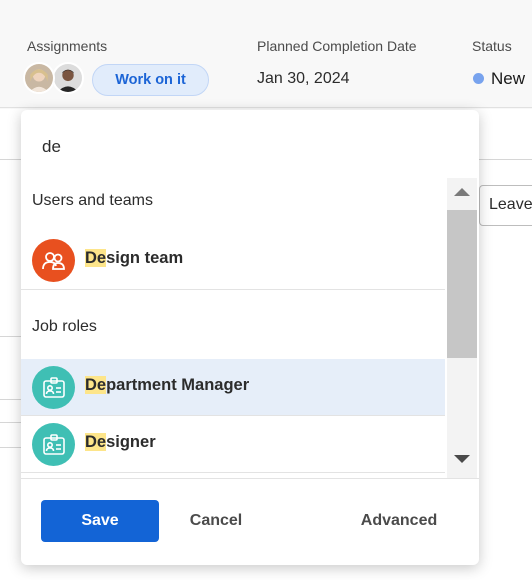 The height and width of the screenshot is (580, 532). I want to click on assignments-label: Assignments, so click(67, 46).